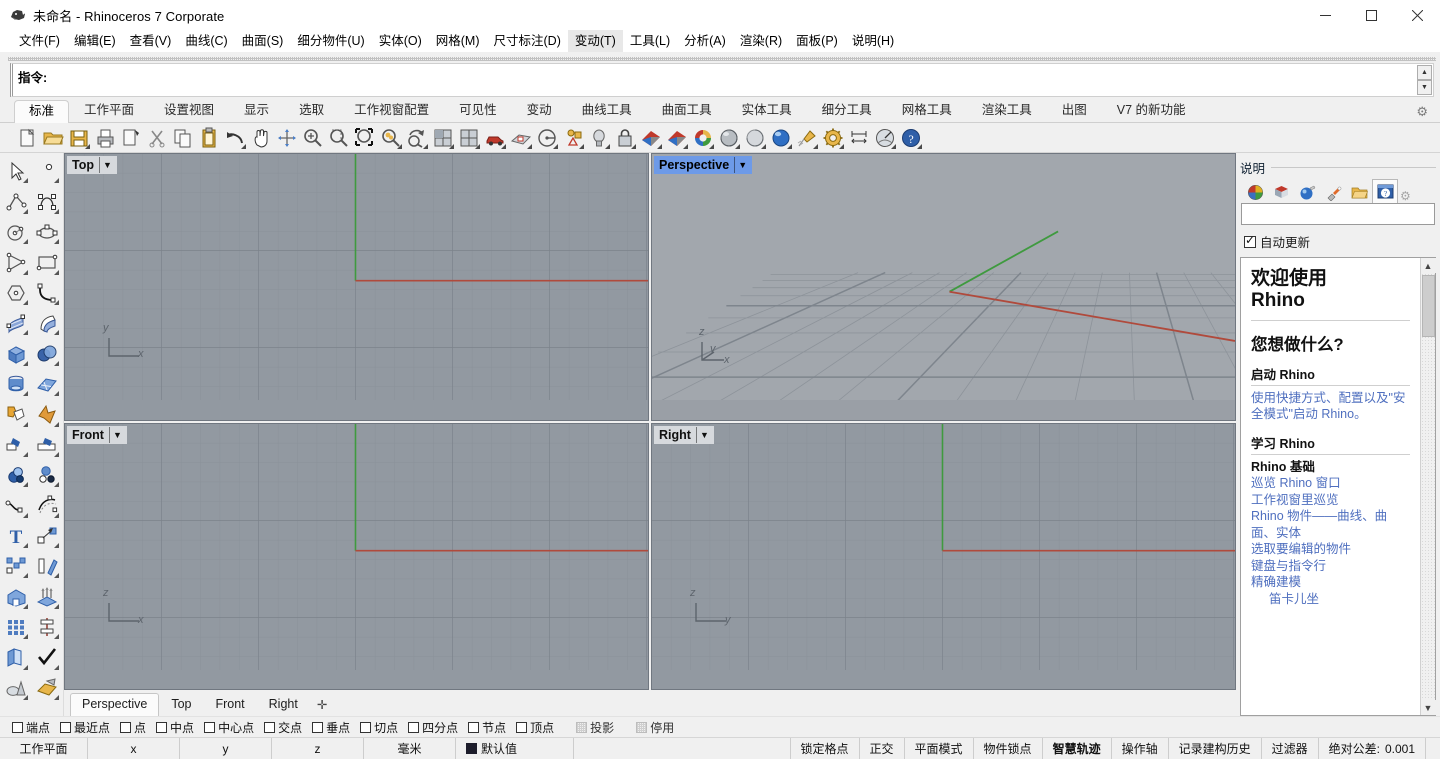 The height and width of the screenshot is (759, 1440). What do you see at coordinates (46, 445) in the screenshot?
I see `split-icon` at bounding box center [46, 445].